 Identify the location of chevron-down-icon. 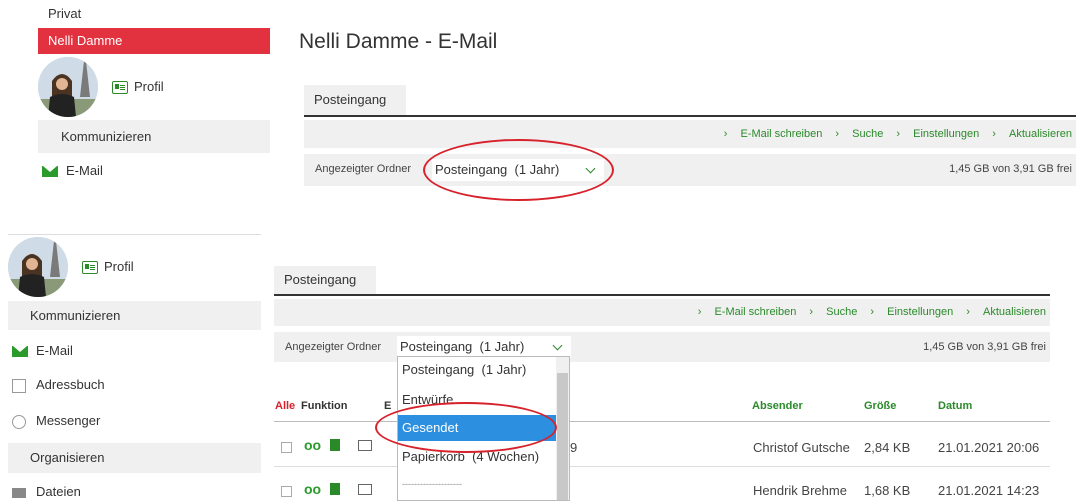
(557, 345).